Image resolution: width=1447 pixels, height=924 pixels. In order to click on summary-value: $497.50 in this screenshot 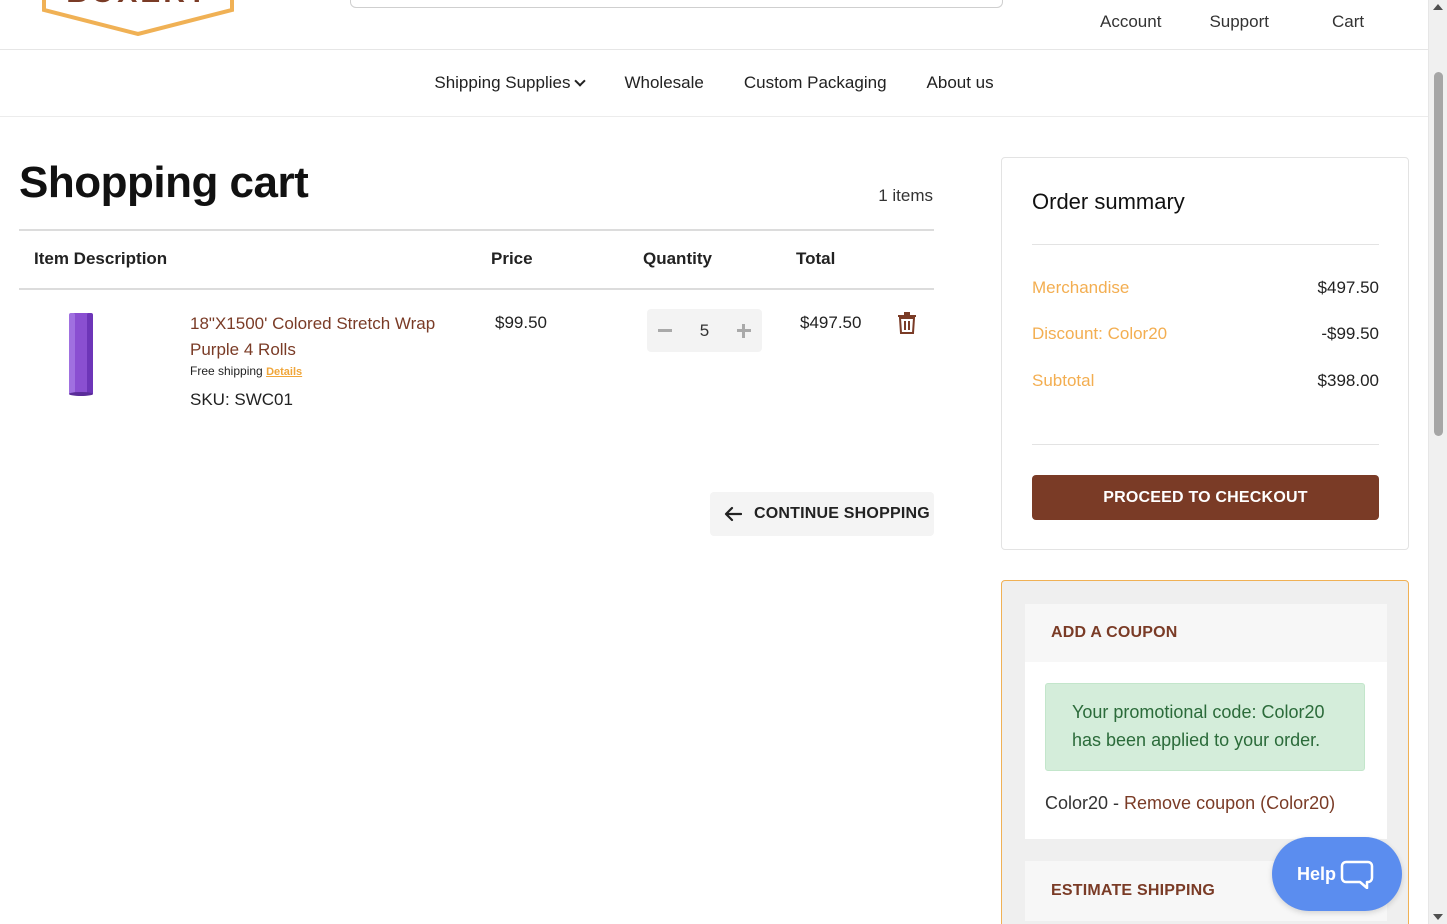, I will do `click(1348, 287)`.